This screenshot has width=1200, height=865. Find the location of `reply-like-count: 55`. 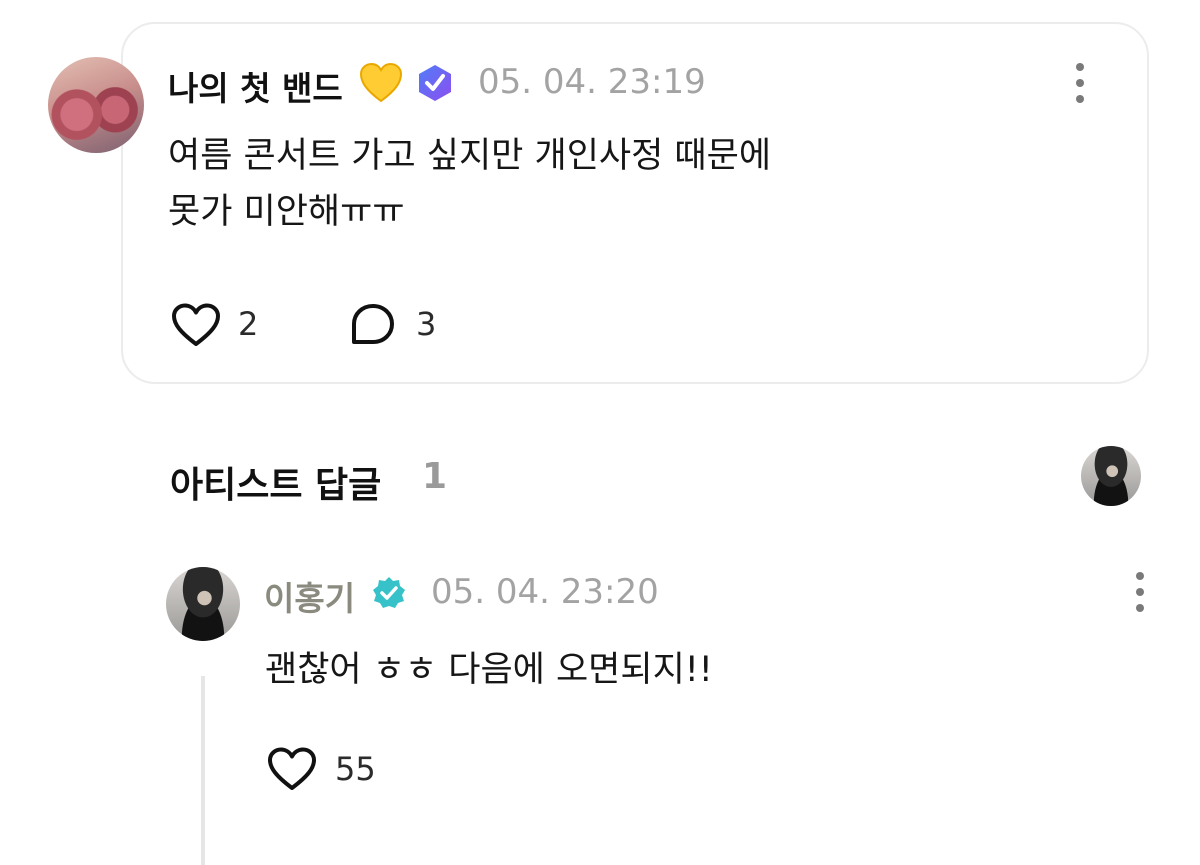

reply-like-count: 55 is located at coordinates (355, 769).